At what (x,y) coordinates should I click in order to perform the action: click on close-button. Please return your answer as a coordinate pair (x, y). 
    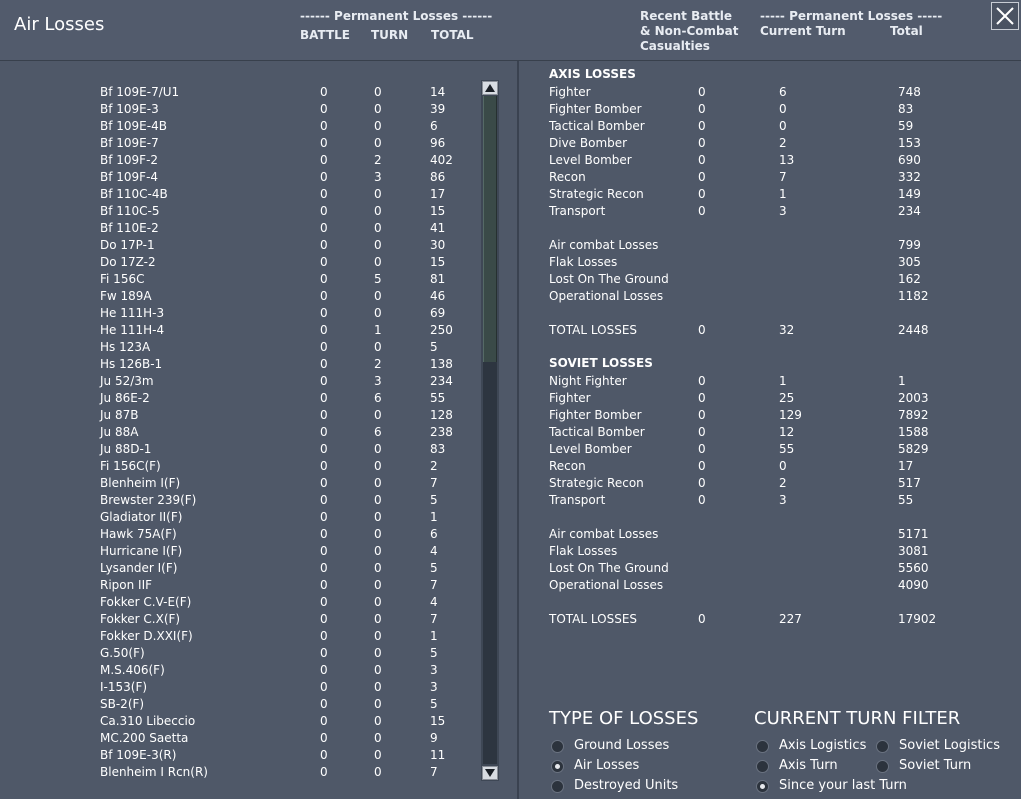
    Looking at the image, I should click on (1005, 16).